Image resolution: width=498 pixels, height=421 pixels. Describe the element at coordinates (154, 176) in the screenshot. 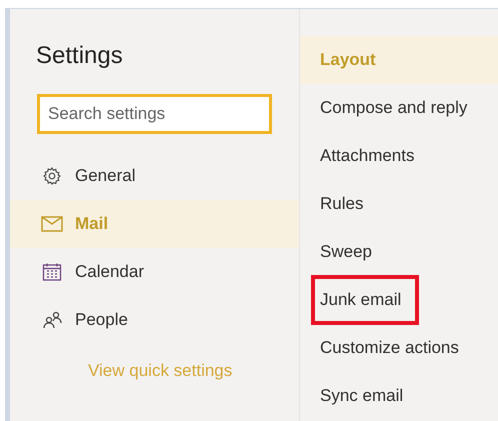

I see `nav-item: General` at that location.